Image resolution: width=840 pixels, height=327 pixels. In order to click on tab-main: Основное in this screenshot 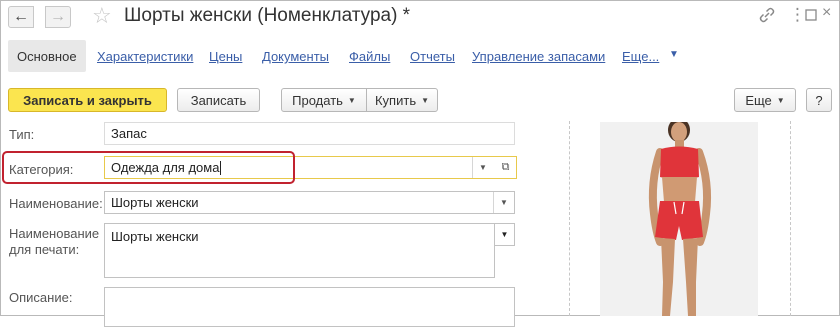, I will do `click(47, 56)`.